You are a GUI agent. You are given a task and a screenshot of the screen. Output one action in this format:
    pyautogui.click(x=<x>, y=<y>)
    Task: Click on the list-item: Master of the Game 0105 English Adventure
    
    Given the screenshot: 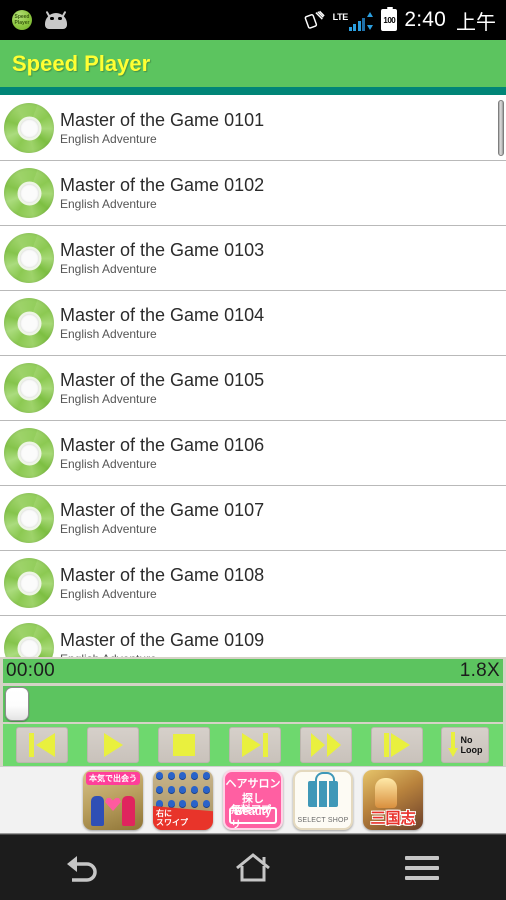 What is the action you would take?
    pyautogui.click(x=253, y=388)
    